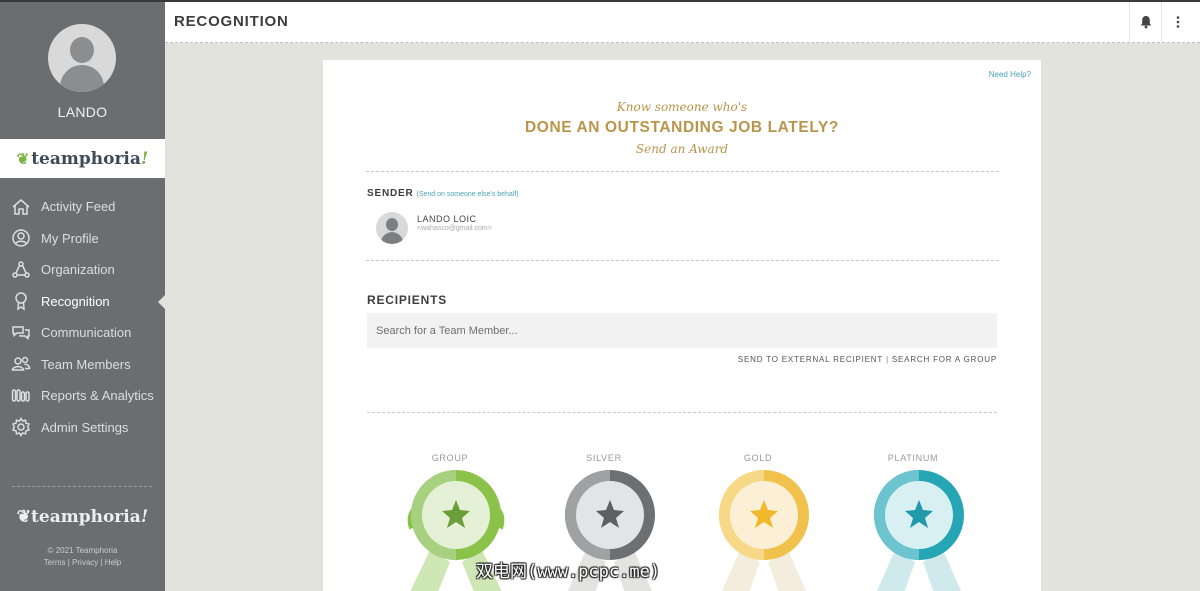 The height and width of the screenshot is (591, 1200). Describe the element at coordinates (407, 300) in the screenshot. I see `recipients-label: RECIPIENTS` at that location.